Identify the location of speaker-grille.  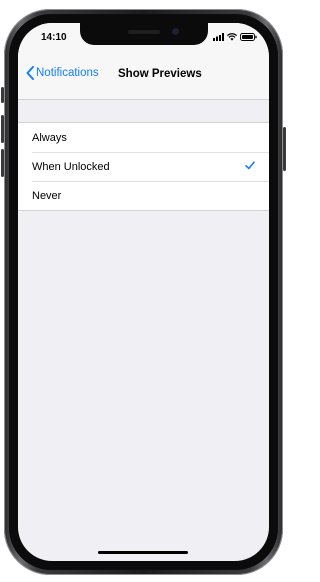
(144, 32).